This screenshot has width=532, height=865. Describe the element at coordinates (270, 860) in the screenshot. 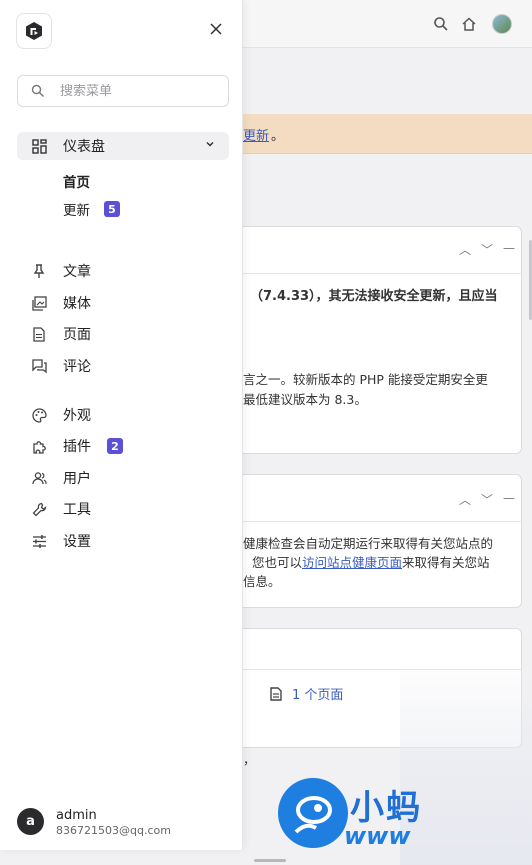

I see `home-indicator` at that location.